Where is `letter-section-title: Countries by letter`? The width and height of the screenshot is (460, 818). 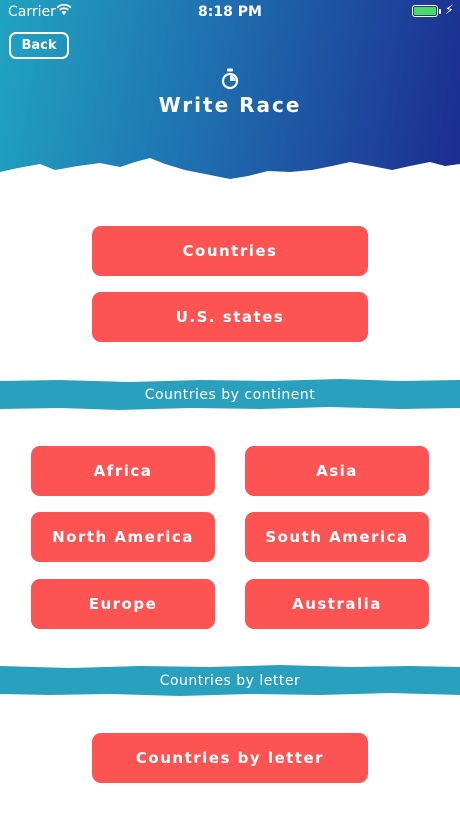 letter-section-title: Countries by letter is located at coordinates (230, 681).